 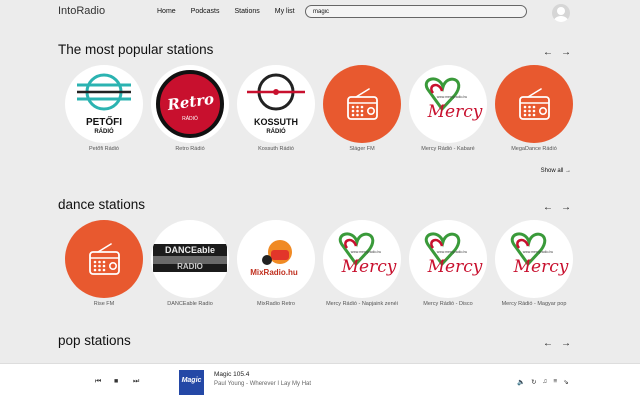 I want to click on volume-icon: 🔈, so click(x=521, y=382).